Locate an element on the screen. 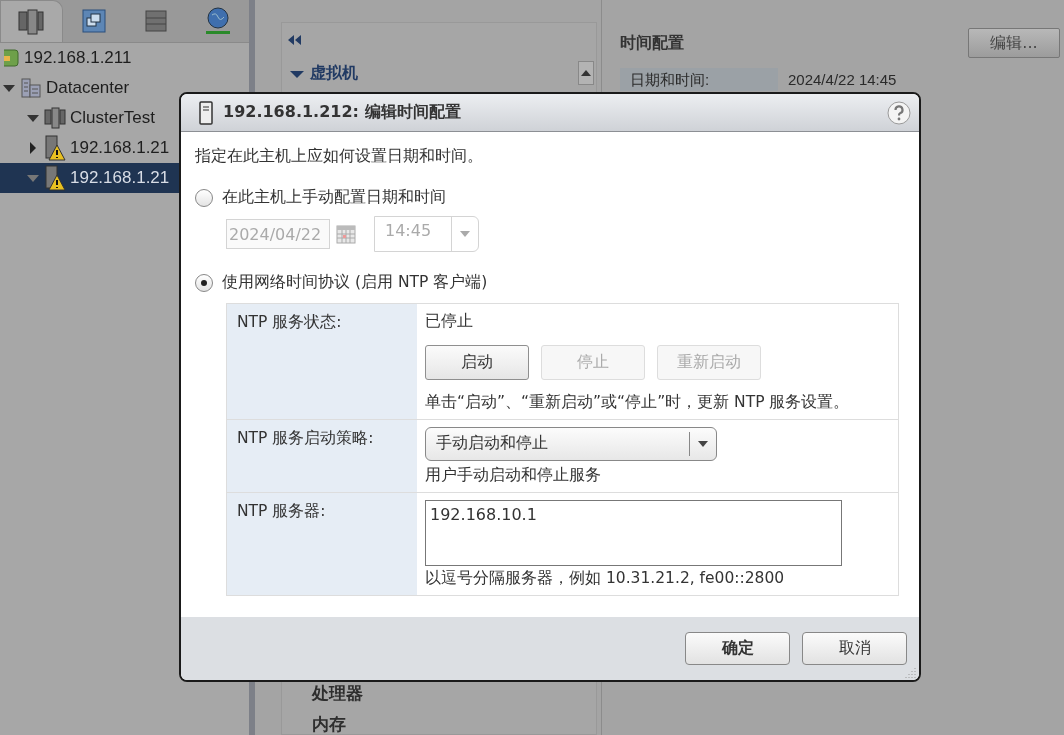  dialog-title: 192.168.1.212: 编辑时间配置 is located at coordinates (342, 112).